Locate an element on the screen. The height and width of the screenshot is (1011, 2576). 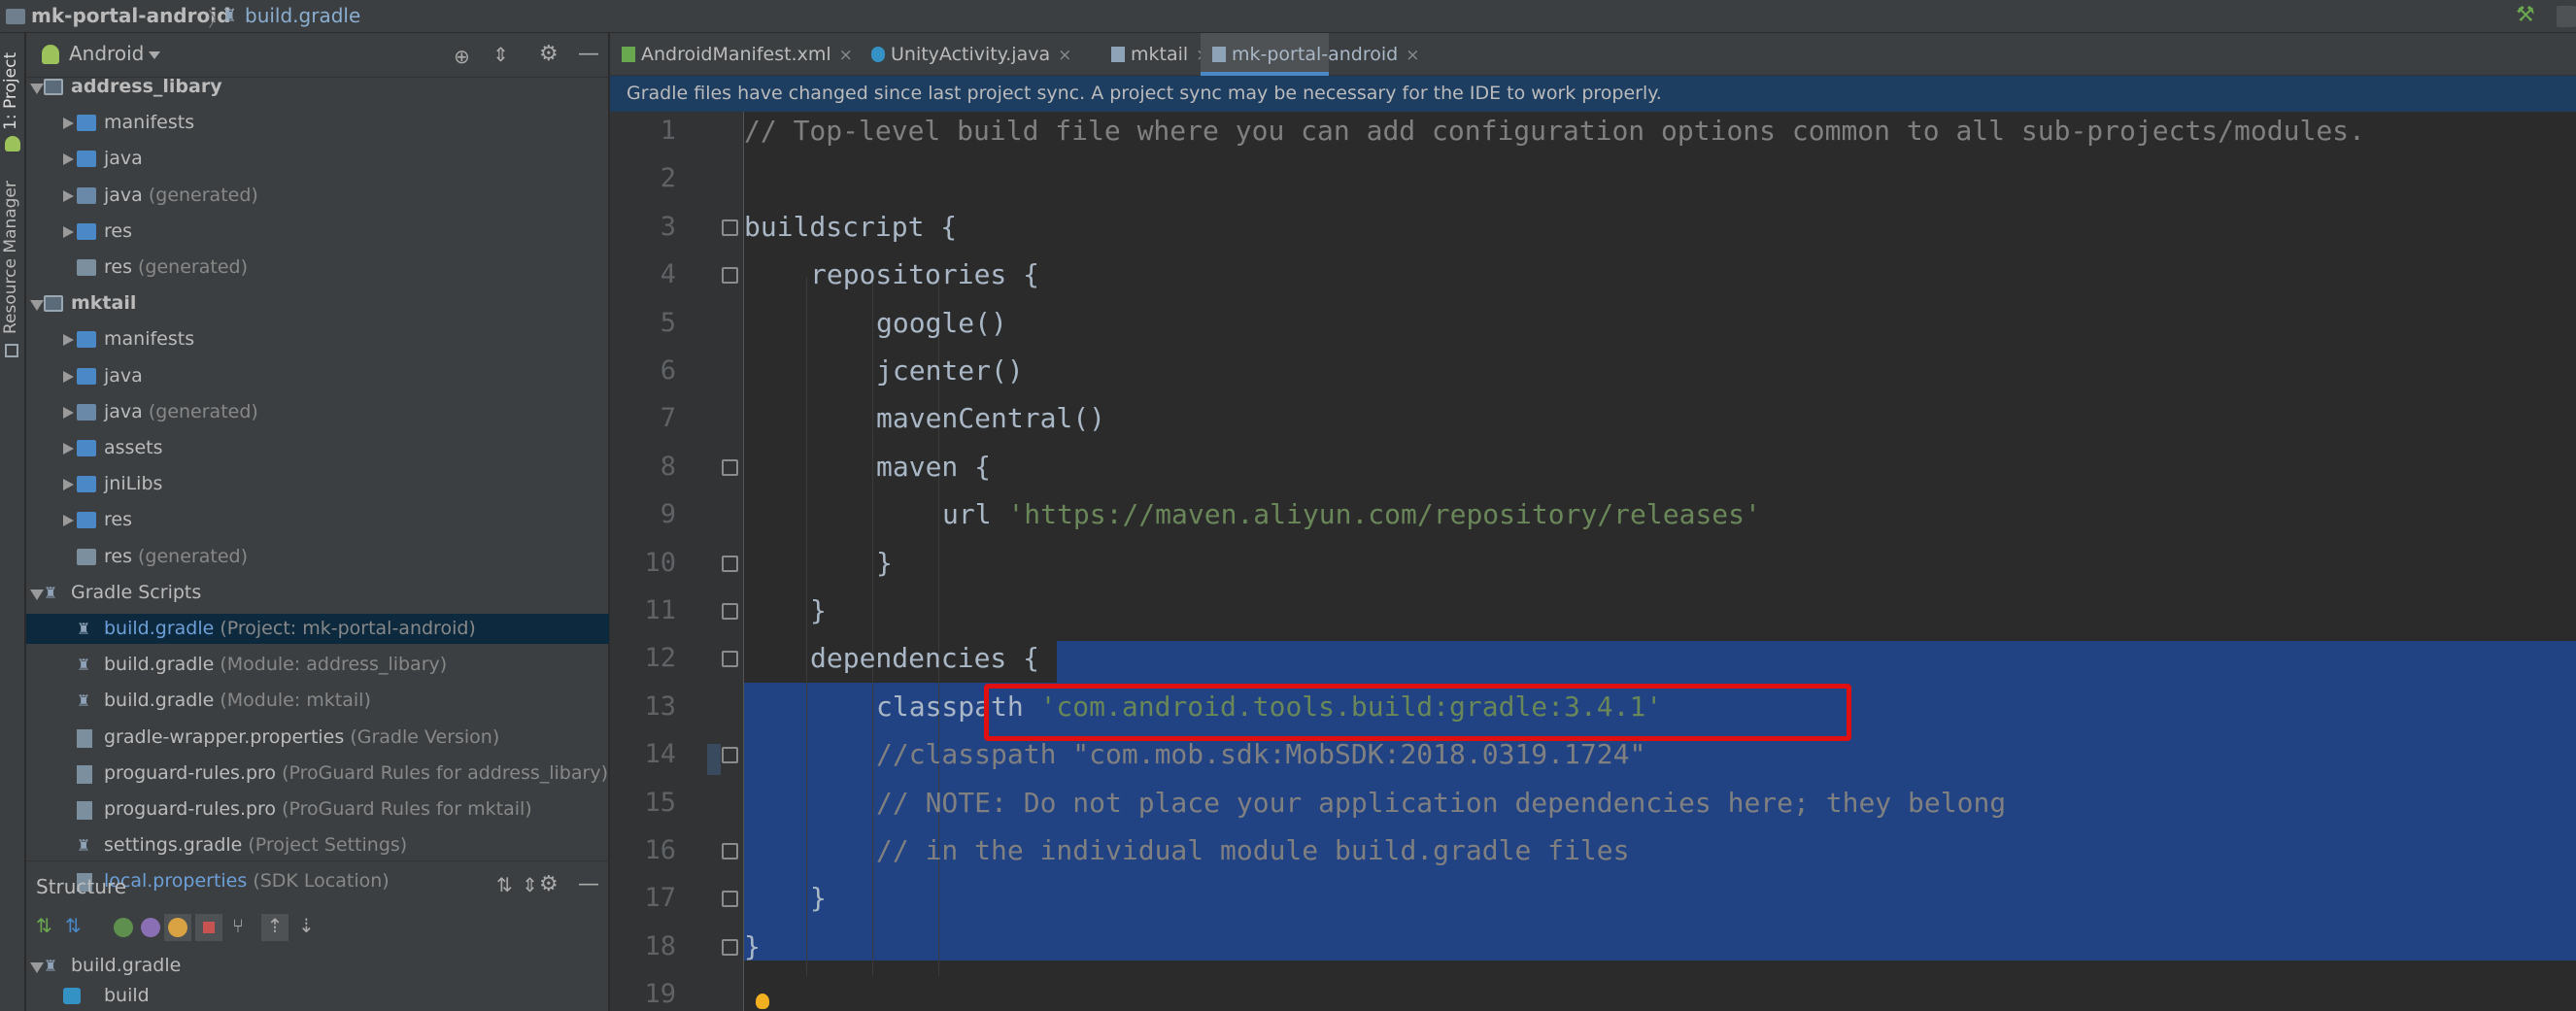
tree-item: jniLibs is located at coordinates (317, 484).